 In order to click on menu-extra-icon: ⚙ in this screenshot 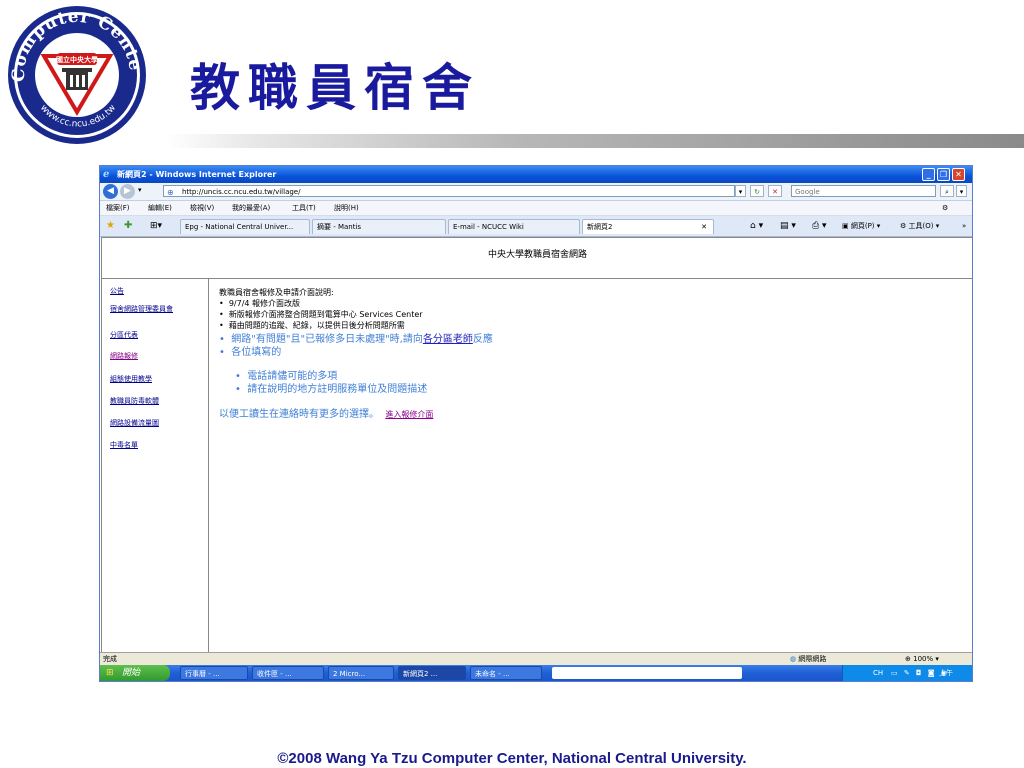, I will do `click(945, 208)`.